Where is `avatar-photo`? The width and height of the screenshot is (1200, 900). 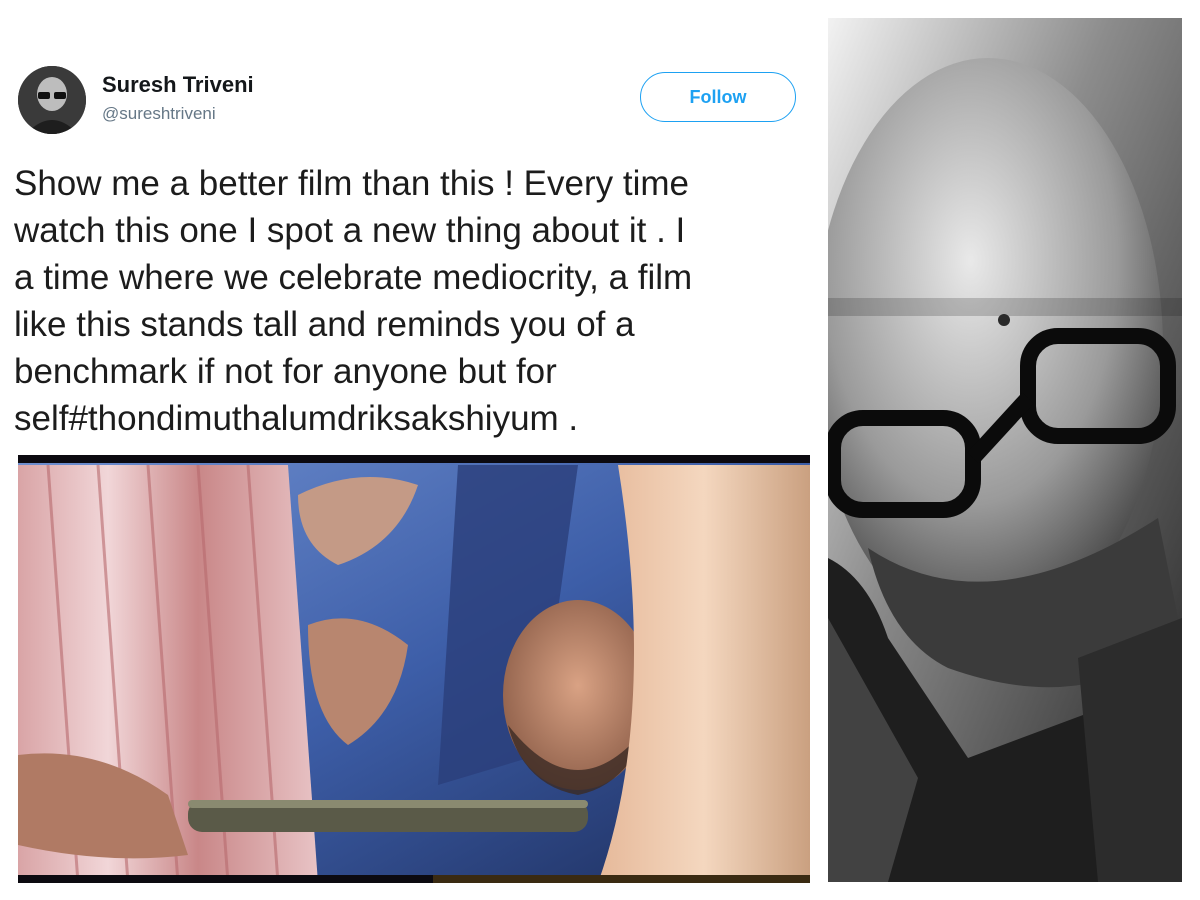 avatar-photo is located at coordinates (52, 100).